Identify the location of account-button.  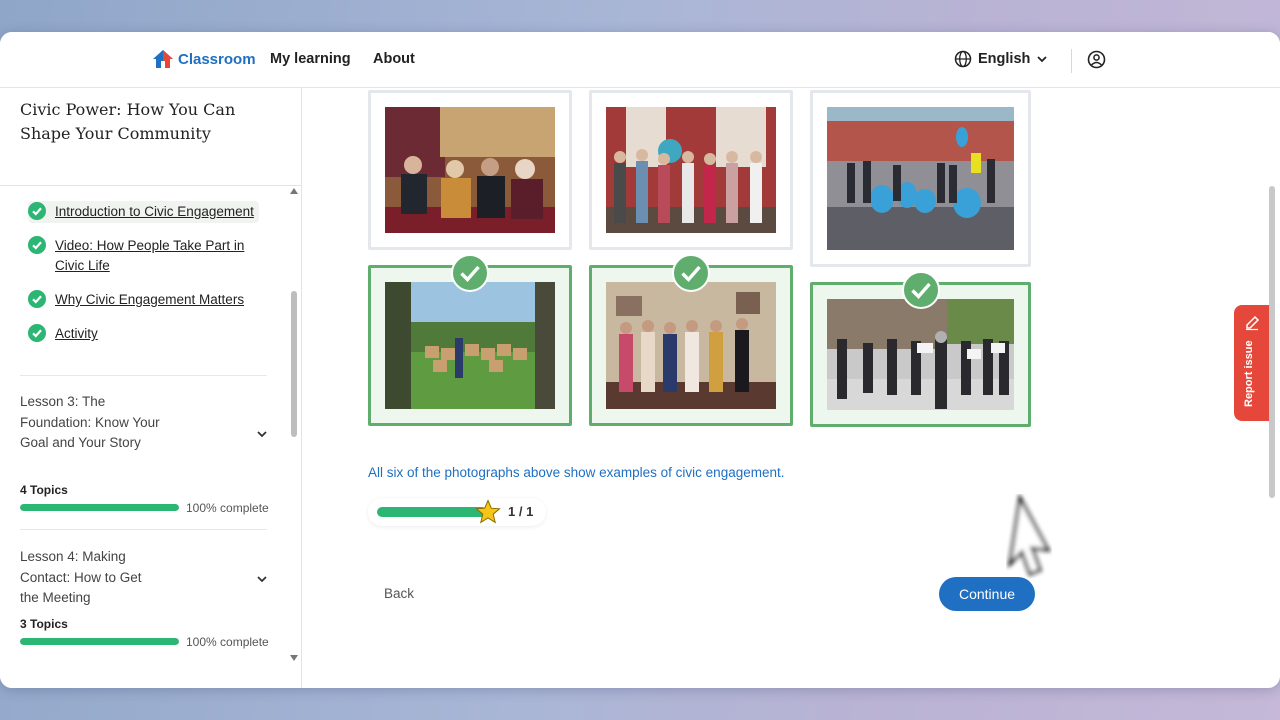
(1096, 62).